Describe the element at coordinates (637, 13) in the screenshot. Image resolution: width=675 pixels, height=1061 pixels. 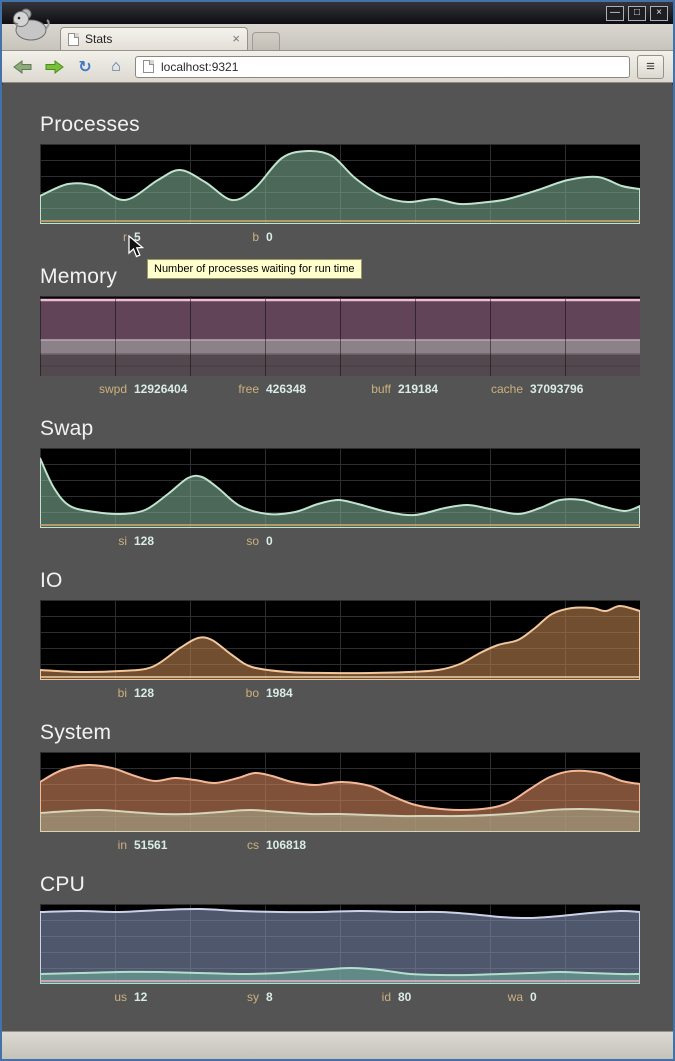
I see `maximize-button: □` at that location.